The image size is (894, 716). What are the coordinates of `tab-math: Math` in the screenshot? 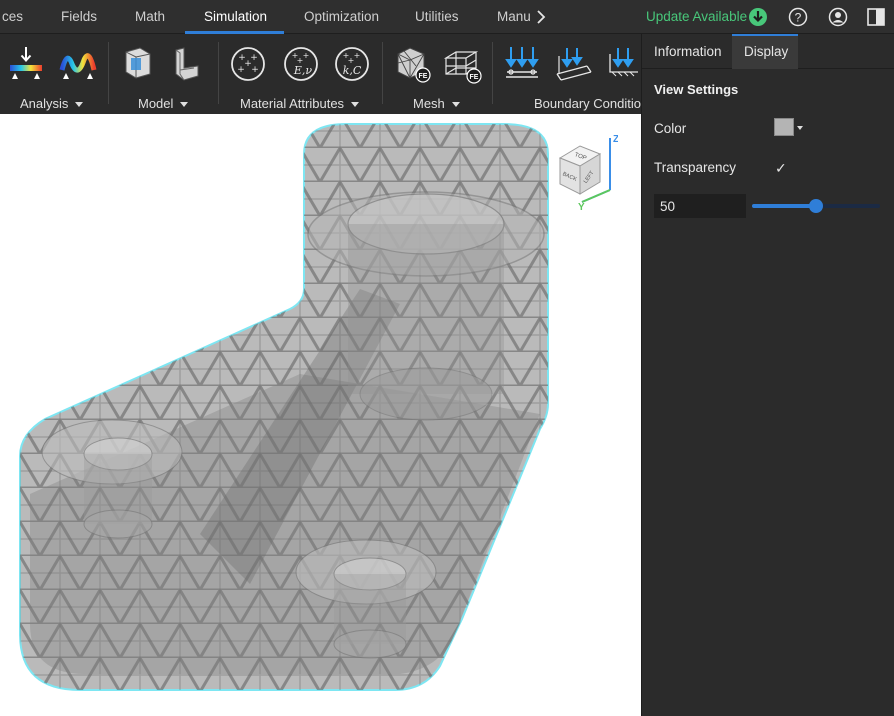 It's located at (150, 17).